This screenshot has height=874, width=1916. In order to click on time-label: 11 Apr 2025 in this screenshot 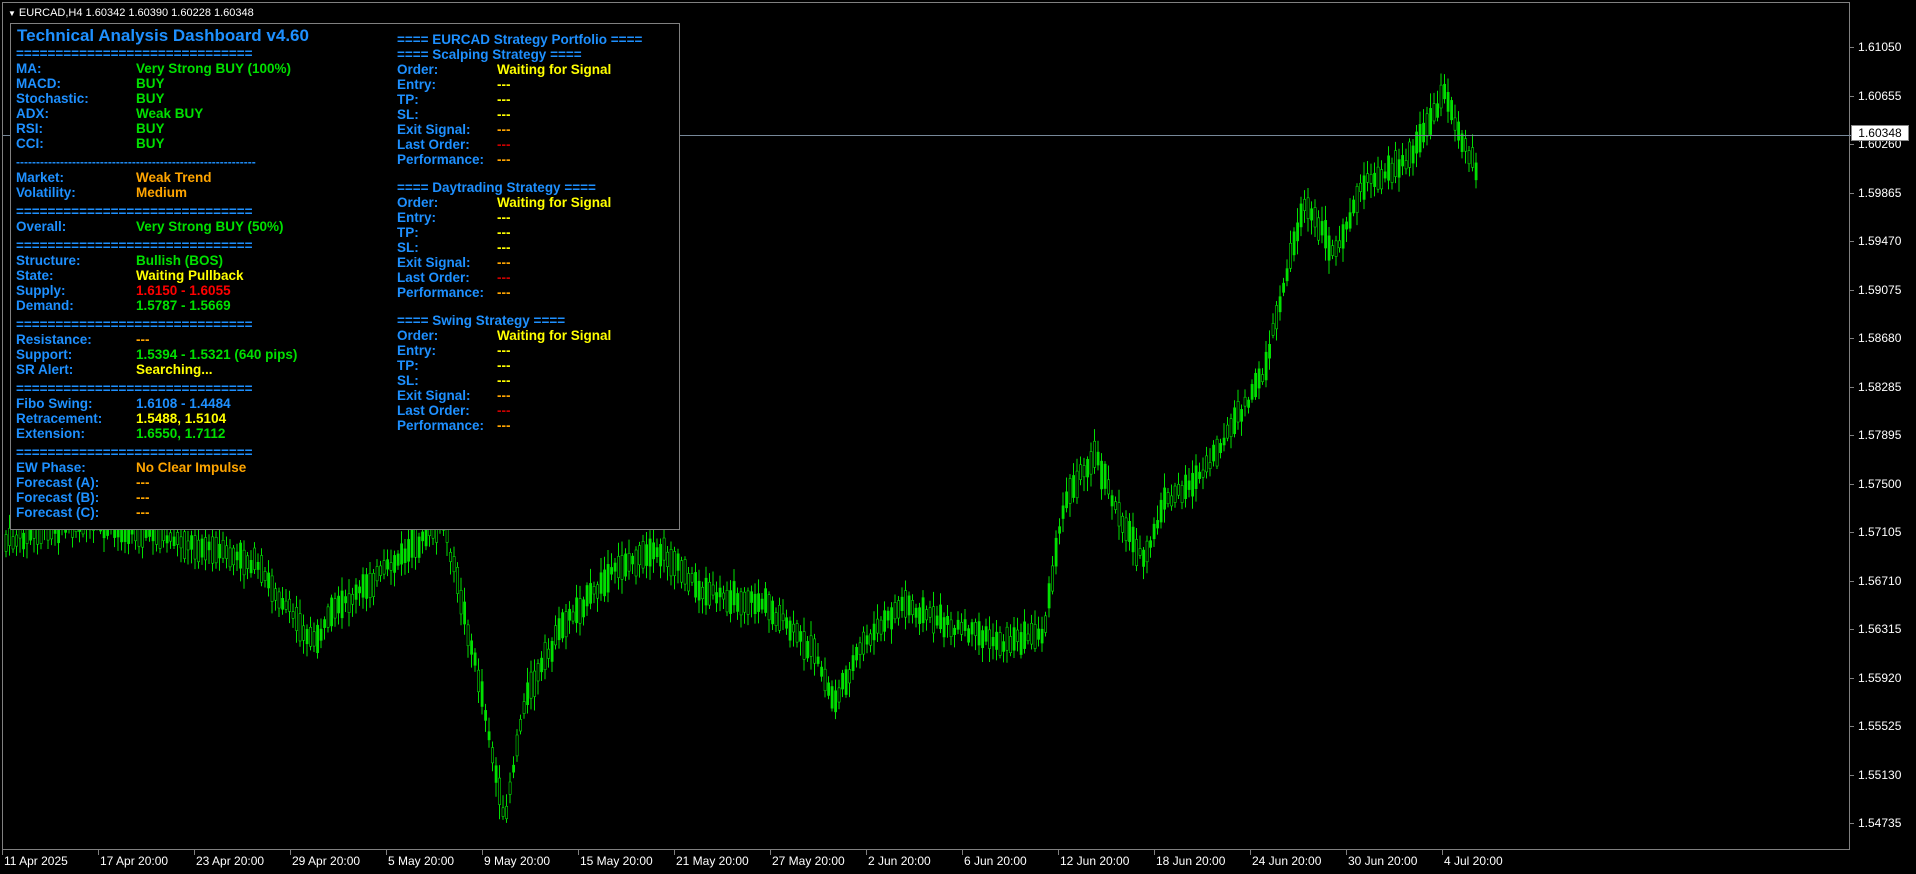, I will do `click(36, 861)`.